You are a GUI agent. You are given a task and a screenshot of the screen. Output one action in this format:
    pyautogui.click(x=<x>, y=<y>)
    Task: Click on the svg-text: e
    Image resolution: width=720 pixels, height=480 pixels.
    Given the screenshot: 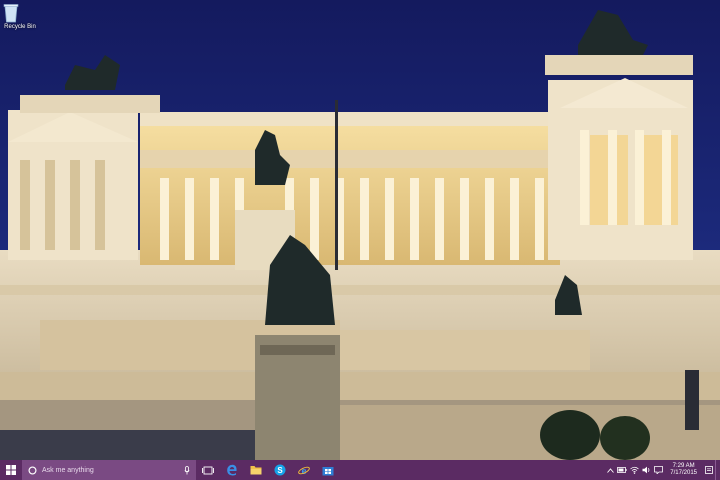 What is the action you would take?
    pyautogui.click(x=304, y=470)
    